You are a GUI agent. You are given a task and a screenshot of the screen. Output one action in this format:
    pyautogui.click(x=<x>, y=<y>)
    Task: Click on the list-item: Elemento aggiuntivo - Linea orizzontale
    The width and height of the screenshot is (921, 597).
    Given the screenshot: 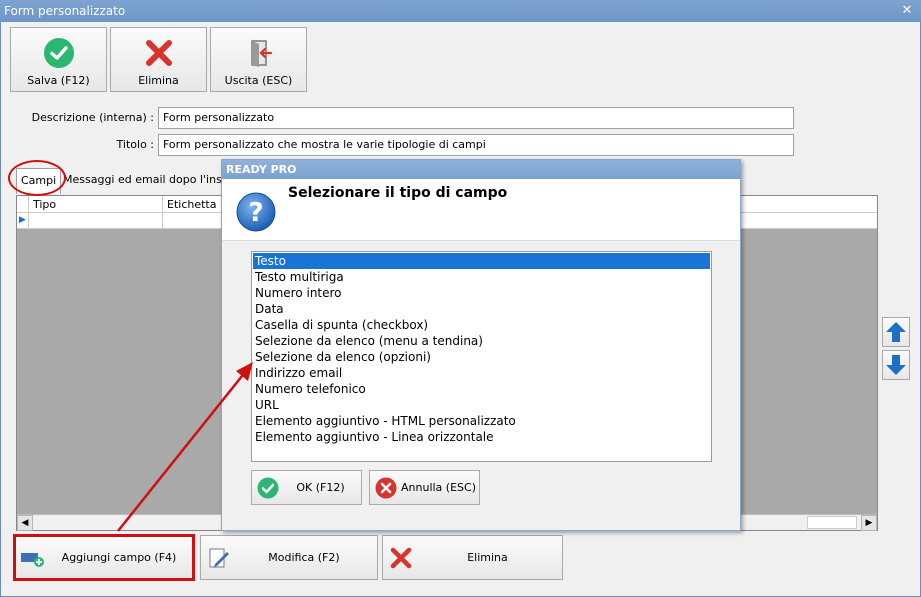 What is the action you would take?
    pyautogui.click(x=481, y=437)
    